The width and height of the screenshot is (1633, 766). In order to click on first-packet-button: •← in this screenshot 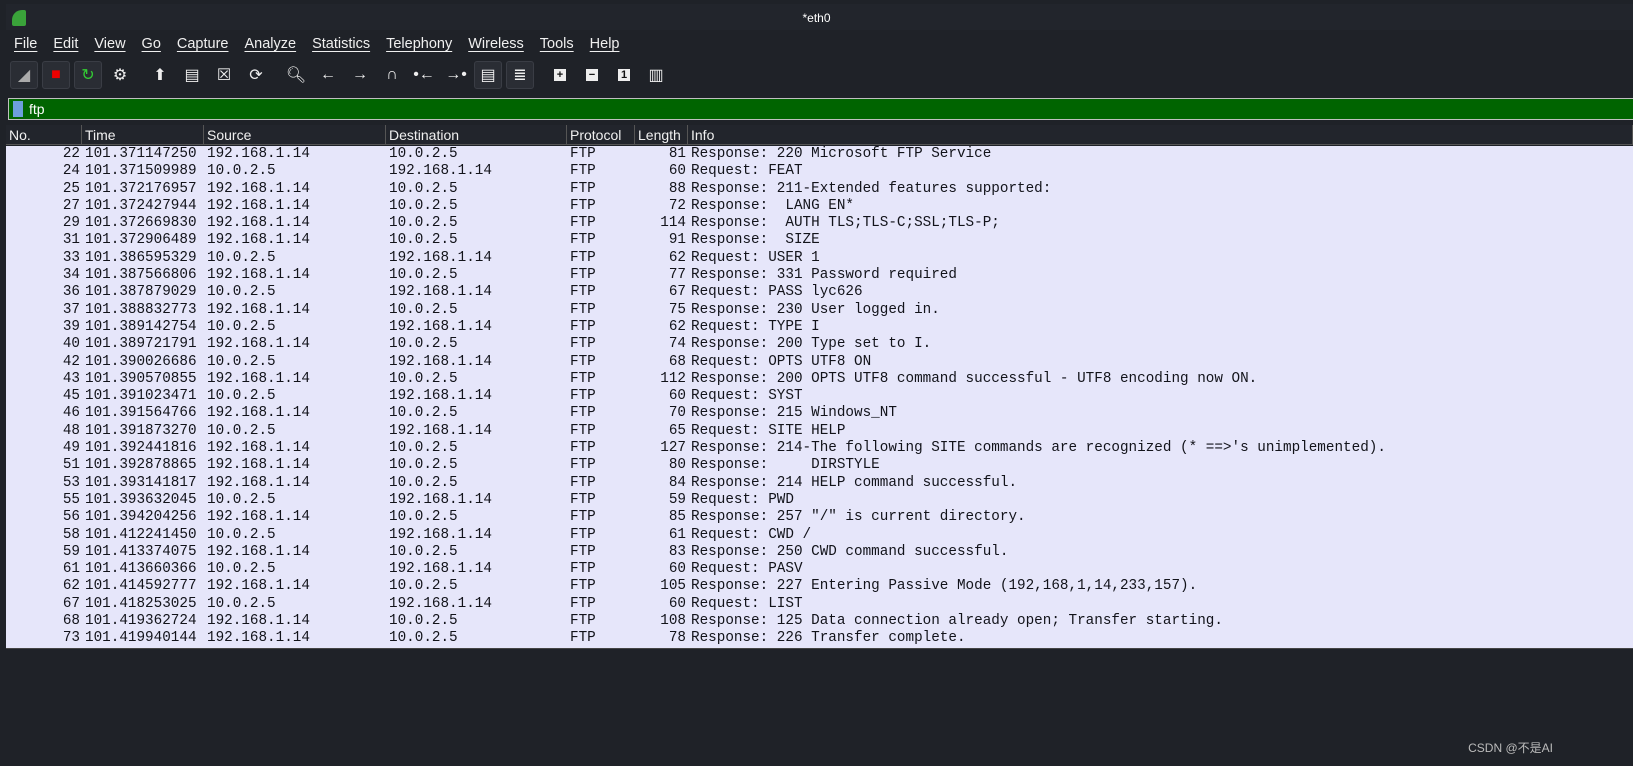, I will do `click(424, 75)`.